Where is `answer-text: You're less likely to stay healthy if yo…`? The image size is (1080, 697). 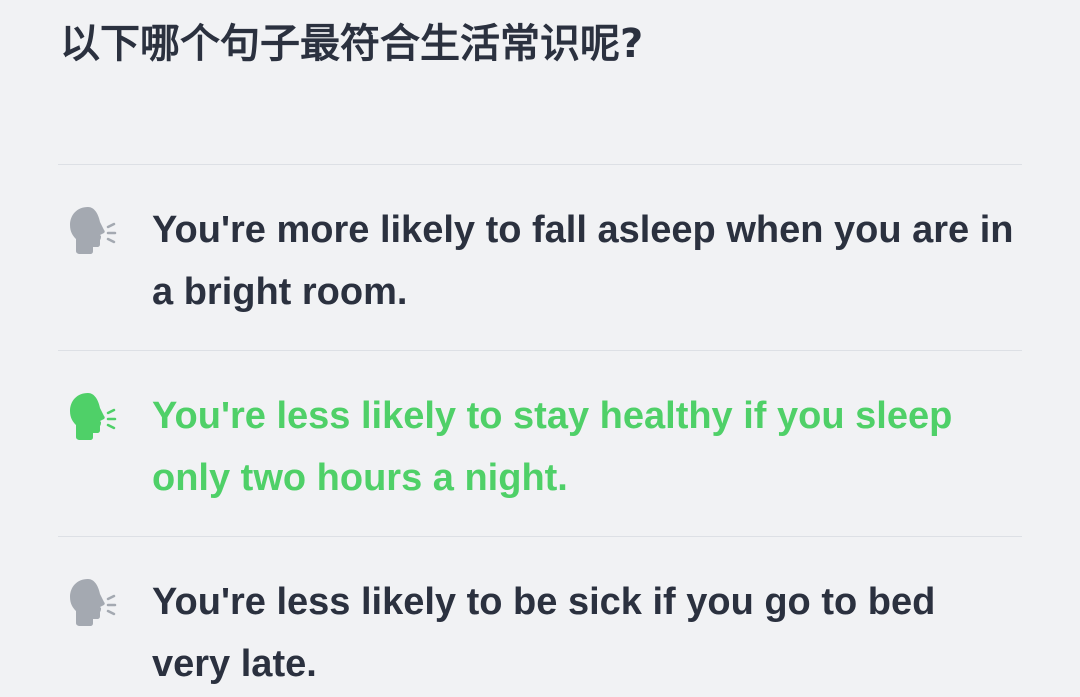
answer-text: You're less likely to stay healthy if yo… is located at coordinates (552, 447).